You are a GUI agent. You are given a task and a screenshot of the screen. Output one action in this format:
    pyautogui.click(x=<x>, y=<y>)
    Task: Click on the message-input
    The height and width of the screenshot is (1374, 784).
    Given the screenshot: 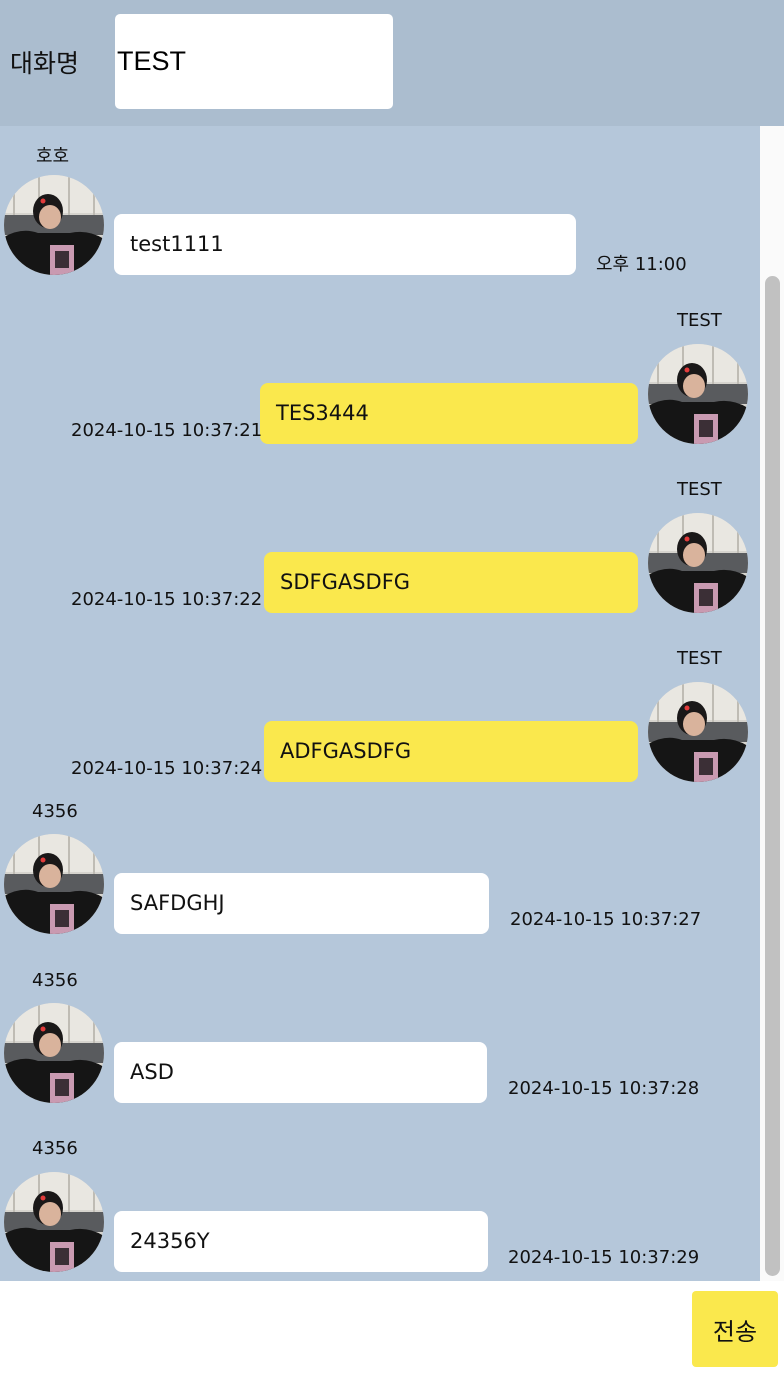 What is the action you would take?
    pyautogui.click(x=344, y=1327)
    